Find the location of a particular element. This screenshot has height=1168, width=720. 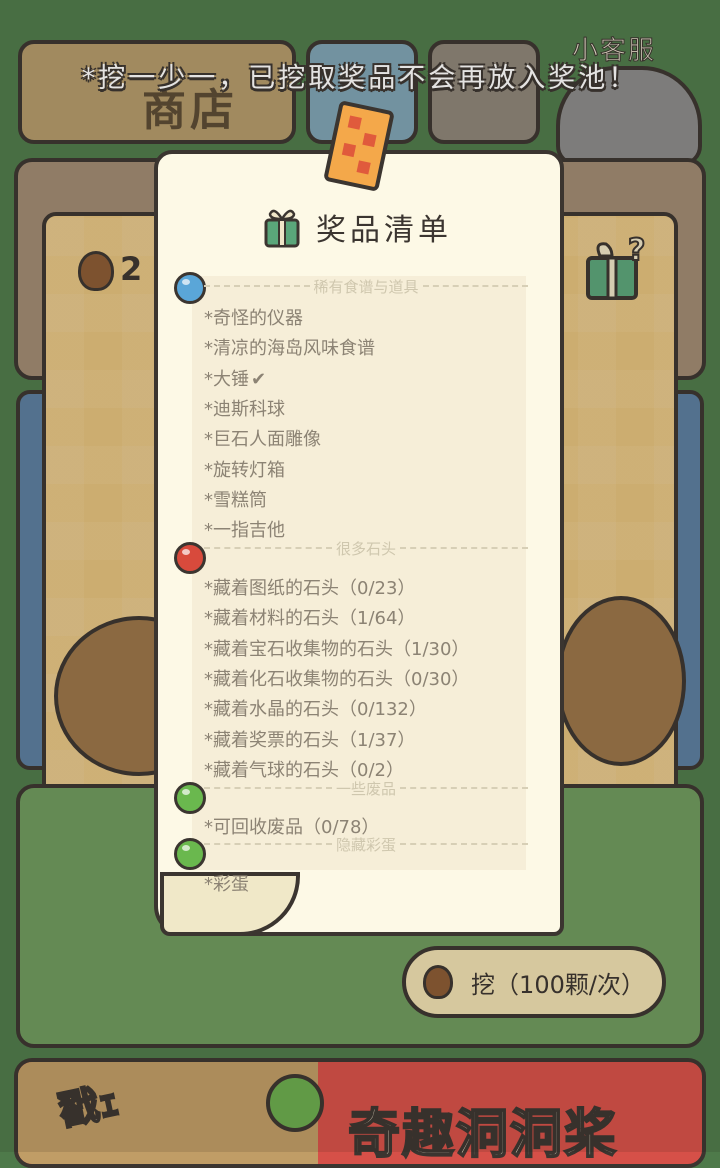

section-header-label: 很多石头 is located at coordinates (366, 548).